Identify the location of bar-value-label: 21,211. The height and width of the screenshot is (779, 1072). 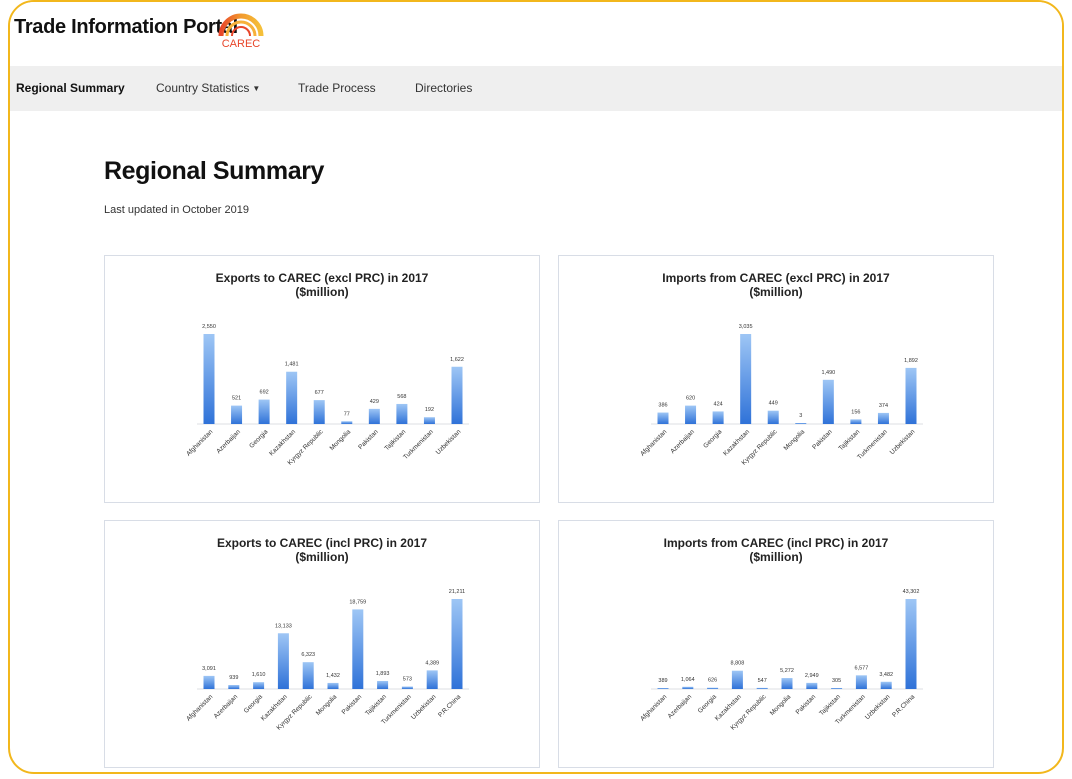
(457, 592).